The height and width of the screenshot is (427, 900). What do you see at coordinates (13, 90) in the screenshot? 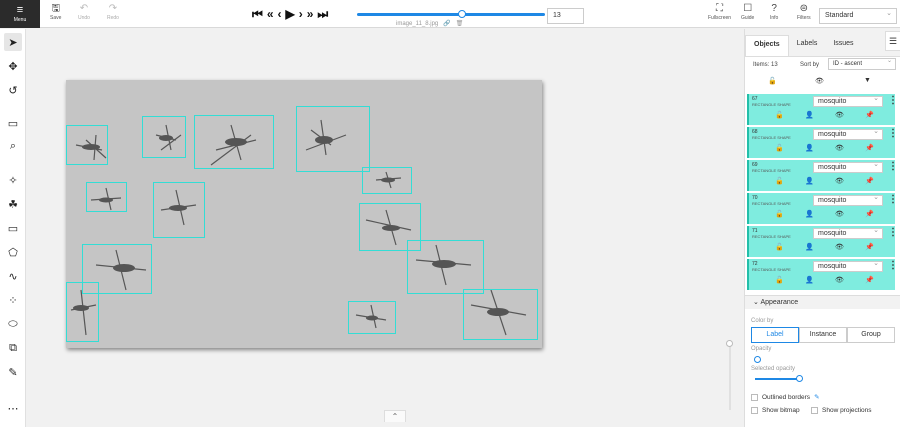
I see `rotate-tool-icon: ↺` at bounding box center [13, 90].